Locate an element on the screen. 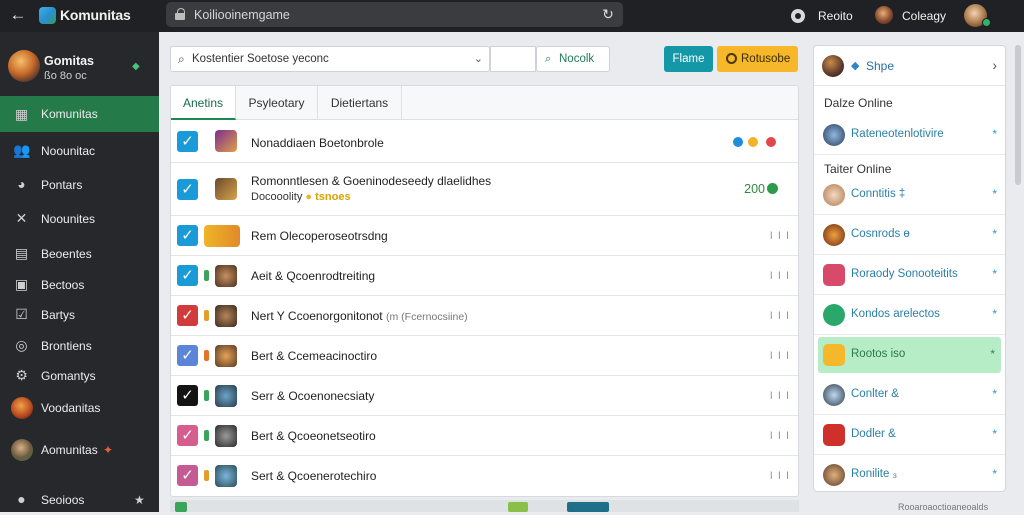  avatar is located at coordinates (834, 475).